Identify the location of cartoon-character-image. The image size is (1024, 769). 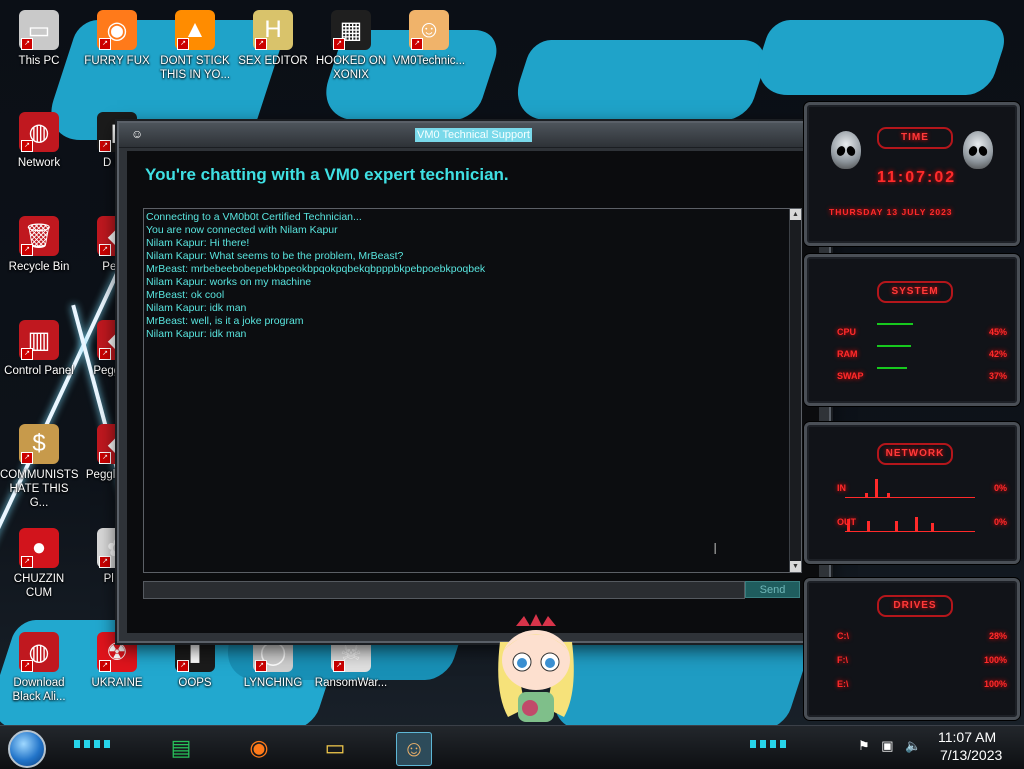
(536, 668).